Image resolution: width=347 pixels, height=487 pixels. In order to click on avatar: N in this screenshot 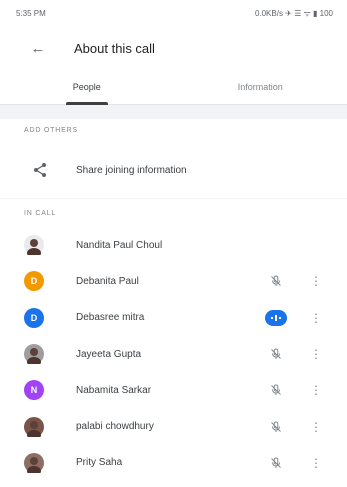, I will do `click(34, 390)`.